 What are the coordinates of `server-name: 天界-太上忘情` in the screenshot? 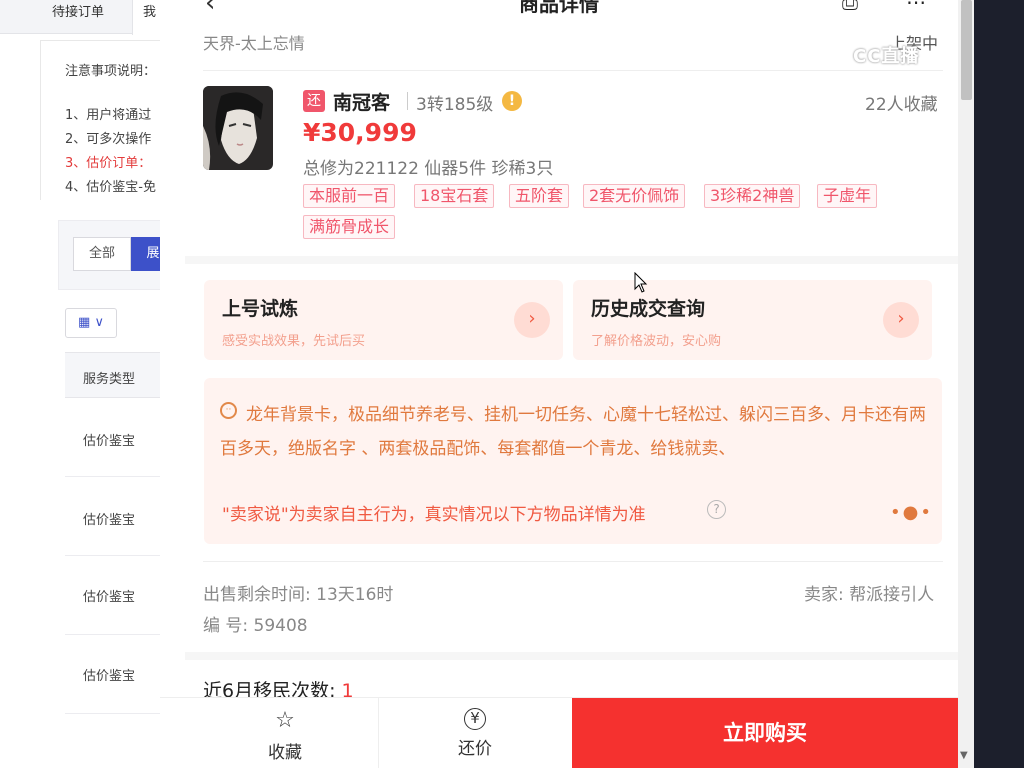 It's located at (254, 43).